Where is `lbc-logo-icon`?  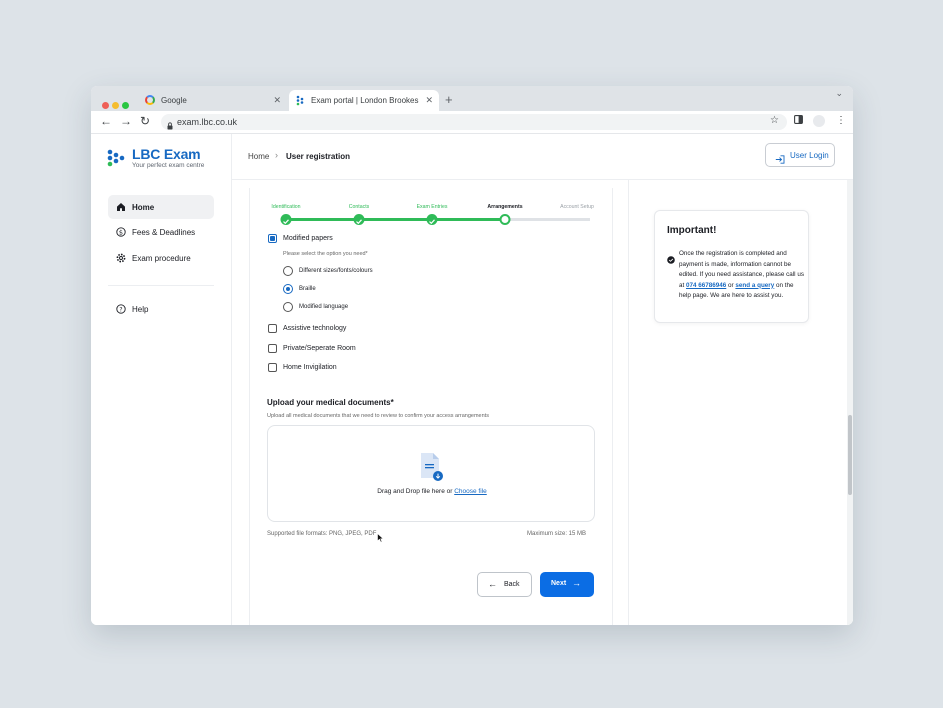 lbc-logo-icon is located at coordinates (116, 162).